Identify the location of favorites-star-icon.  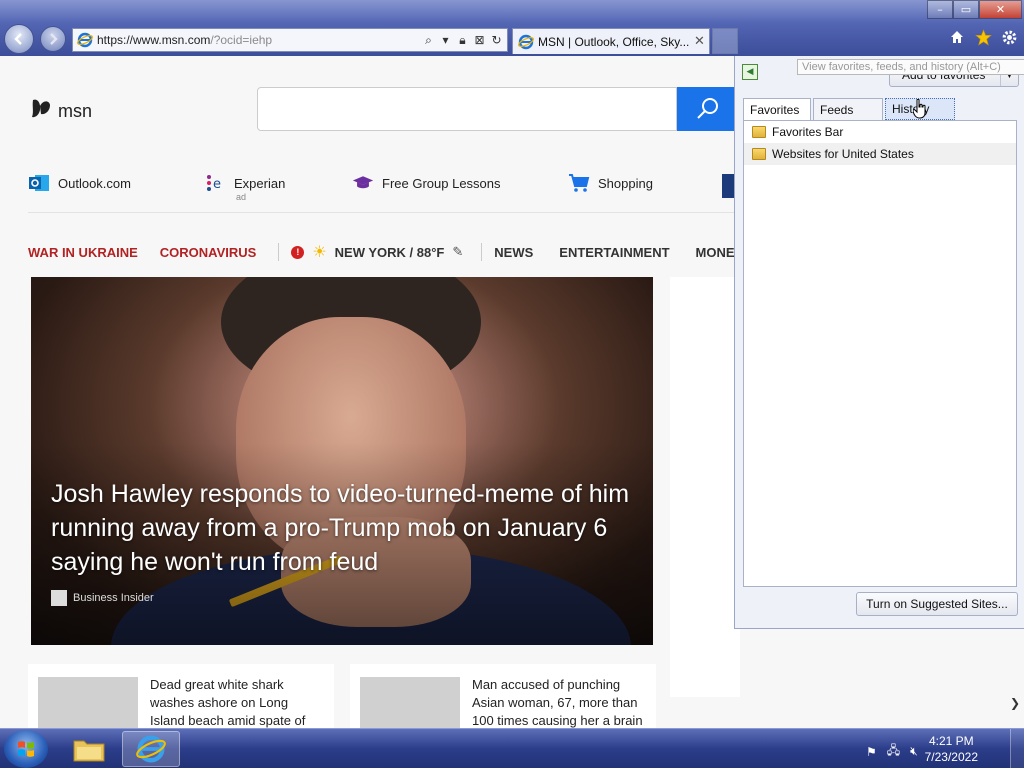
(983, 37).